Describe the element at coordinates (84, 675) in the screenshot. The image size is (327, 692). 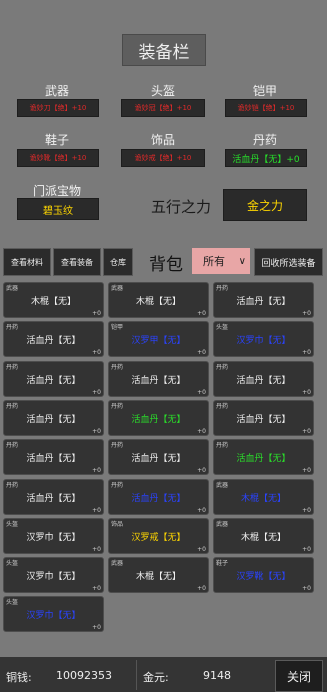
I see `copper-value: 10092353` at that location.